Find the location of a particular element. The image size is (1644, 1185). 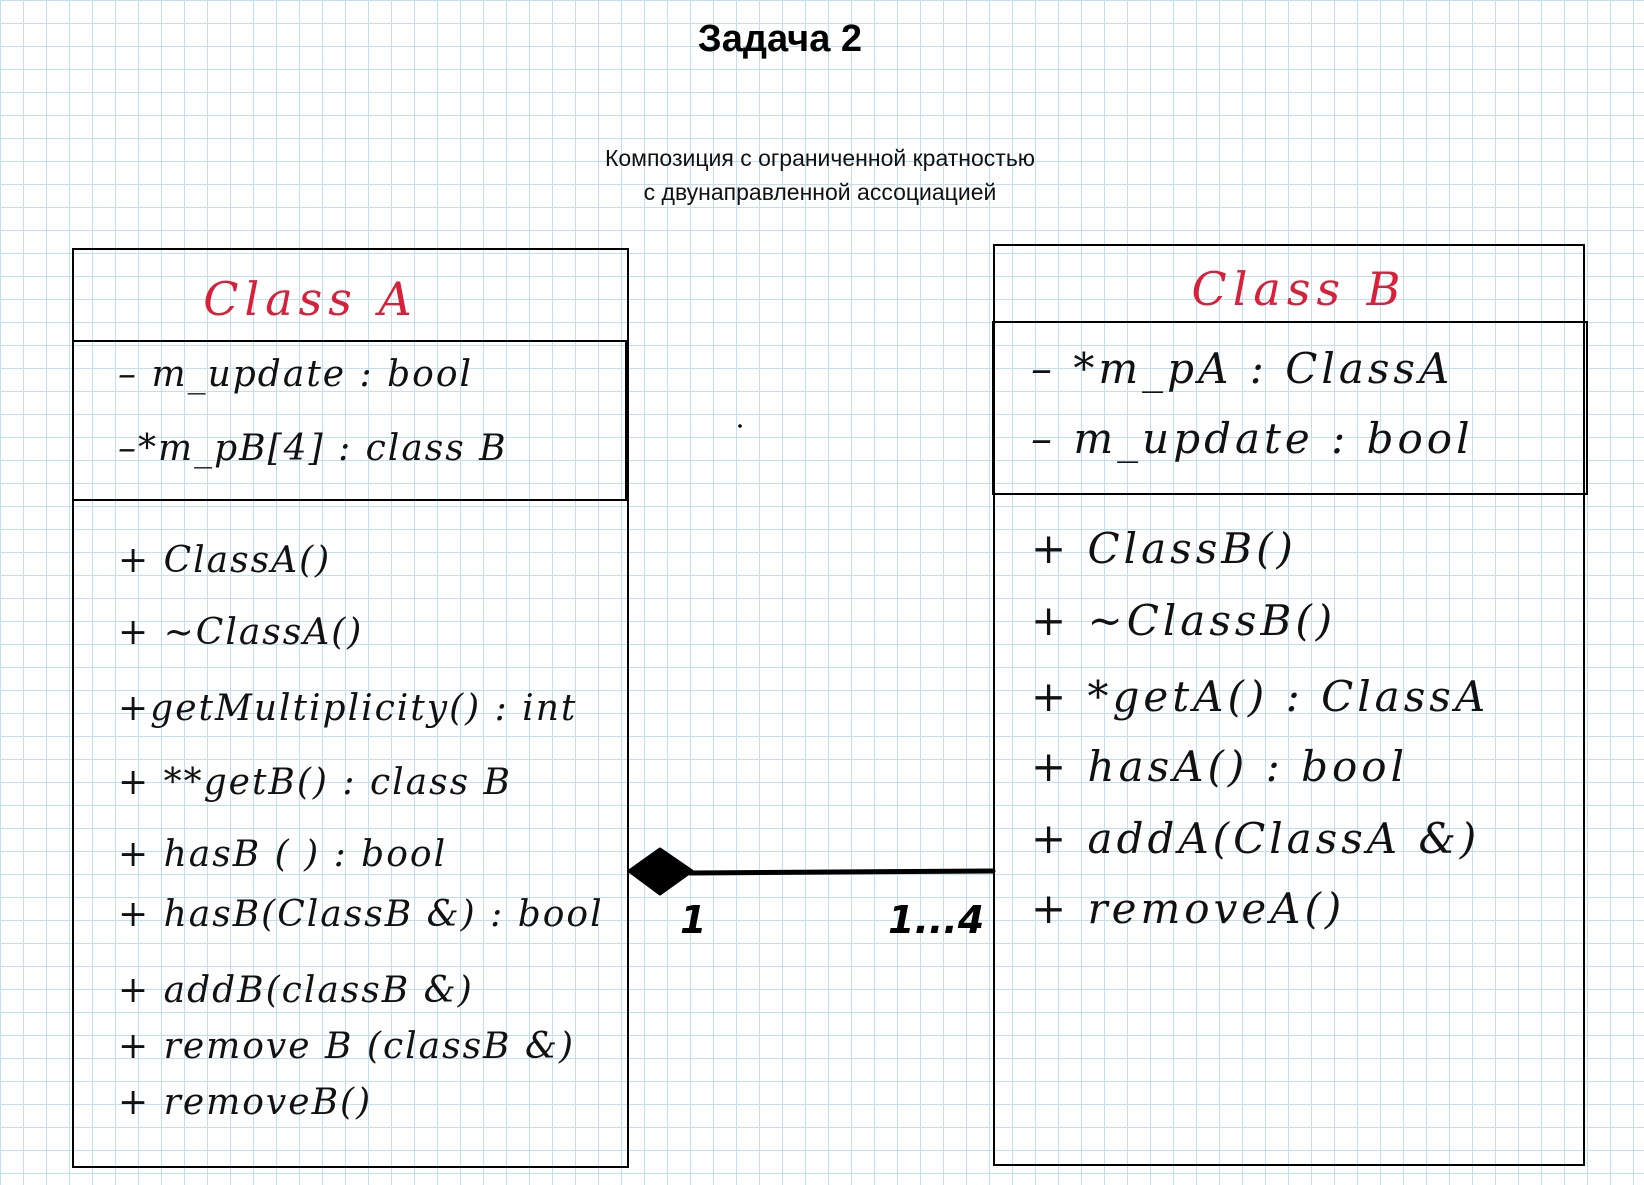

multiplicity-class-b-end: 1...4 is located at coordinates (936, 920).